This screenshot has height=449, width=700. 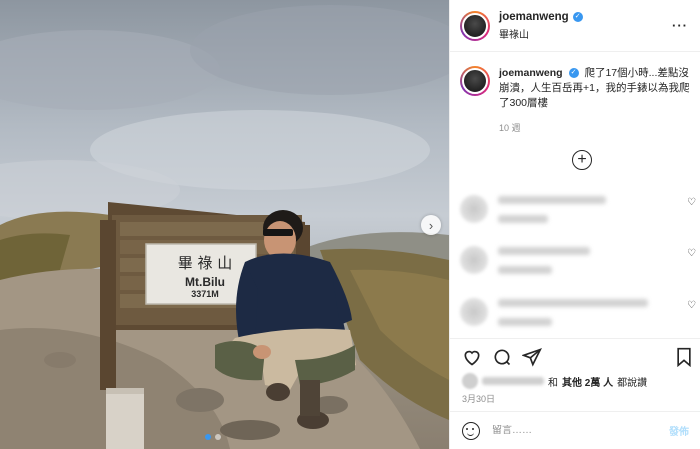 I want to click on comment-icon, so click(x=502, y=357).